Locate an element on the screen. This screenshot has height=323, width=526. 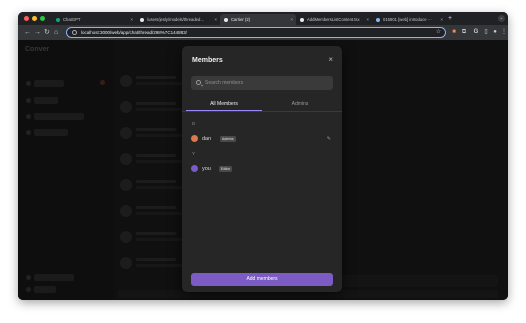
minimize-window-button is located at coordinates (34, 18).